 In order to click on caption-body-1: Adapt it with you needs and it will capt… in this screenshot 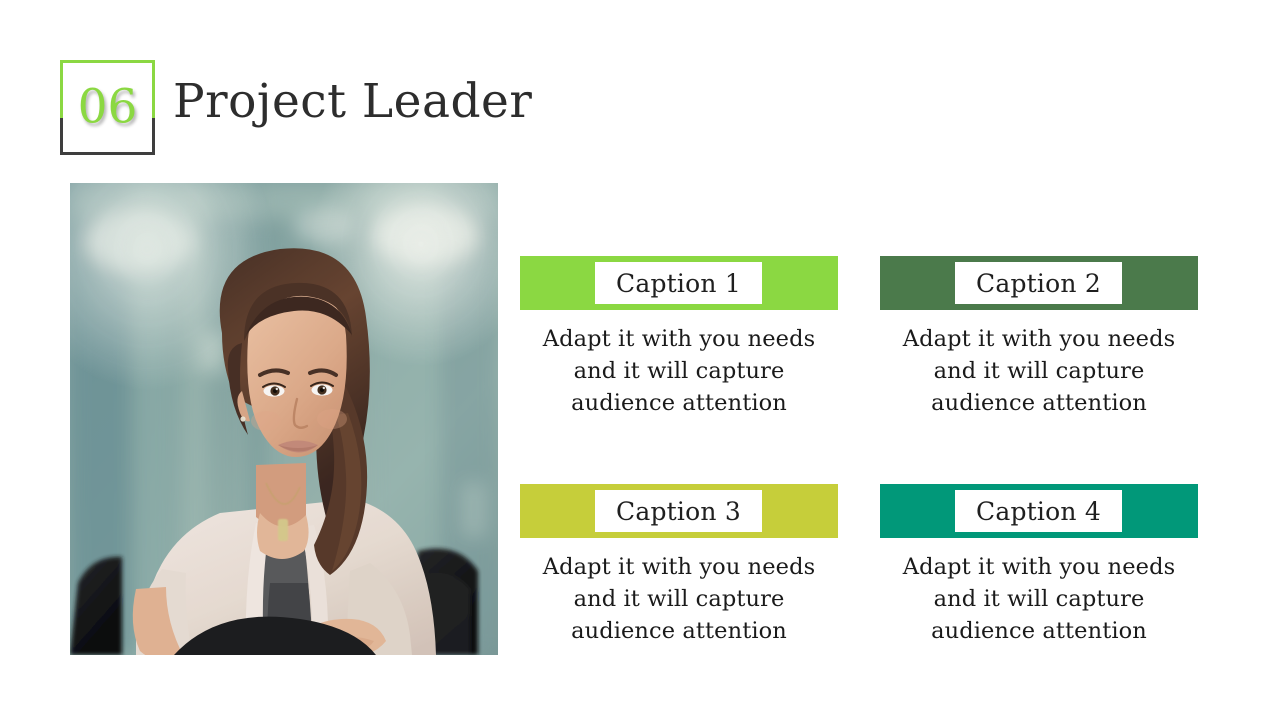, I will do `click(679, 371)`.